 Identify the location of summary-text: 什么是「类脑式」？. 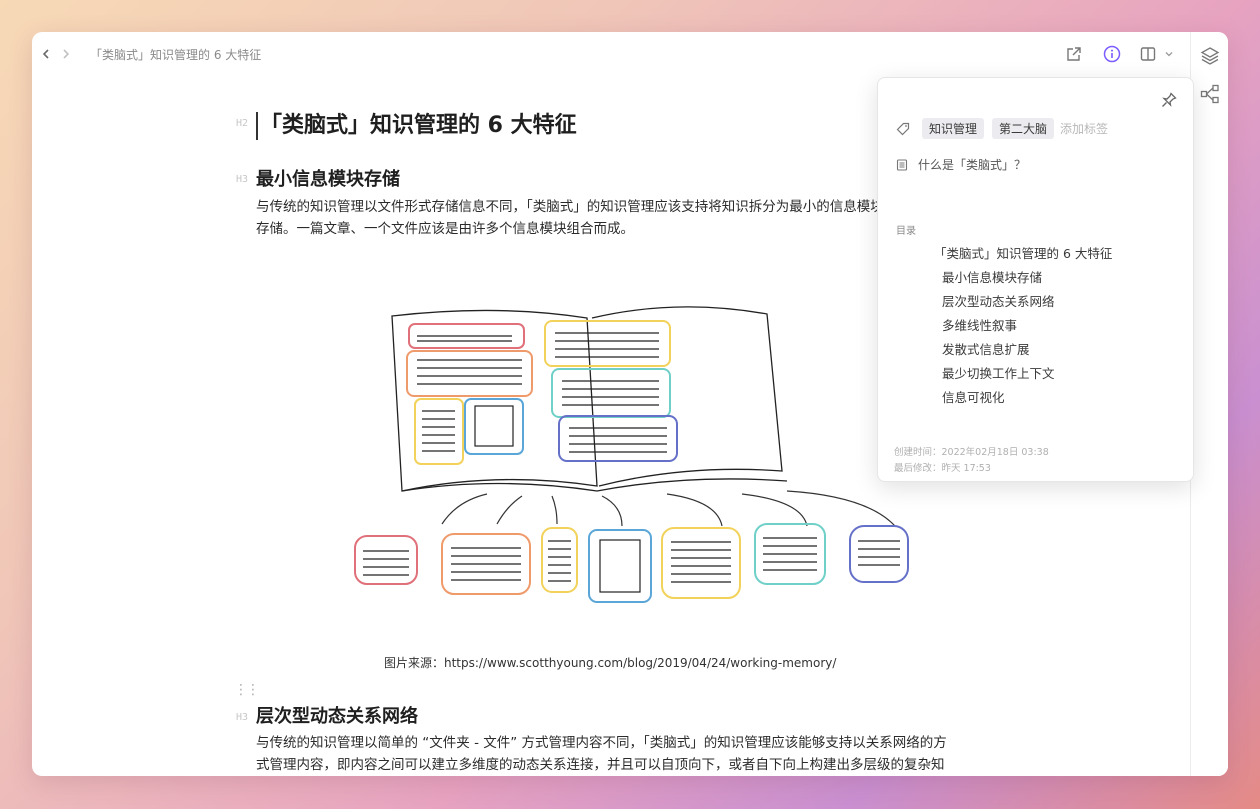
(972, 165).